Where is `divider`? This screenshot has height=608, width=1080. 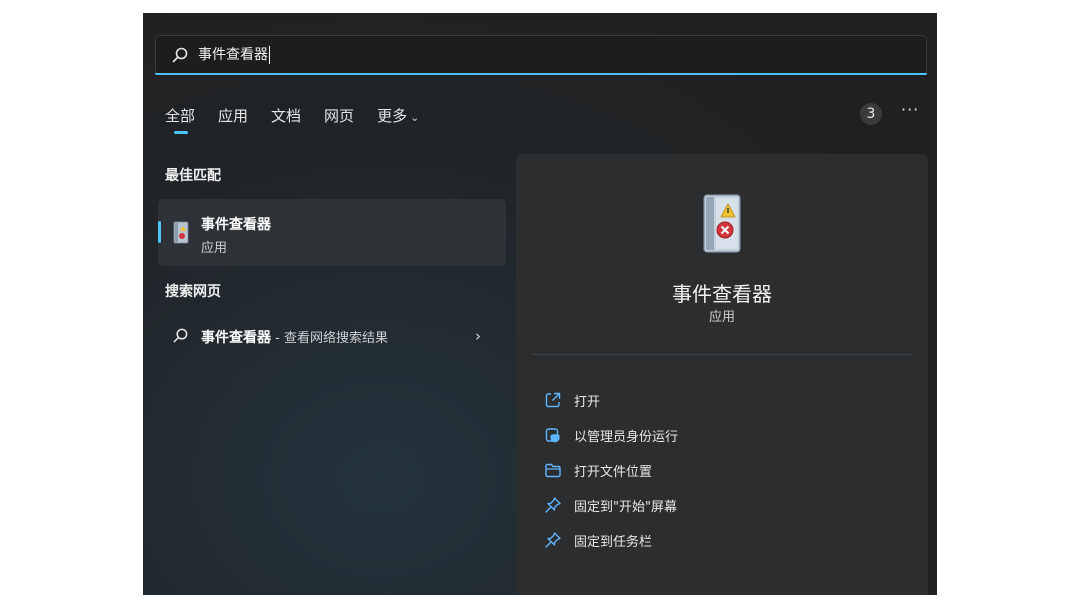 divider is located at coordinates (722, 354).